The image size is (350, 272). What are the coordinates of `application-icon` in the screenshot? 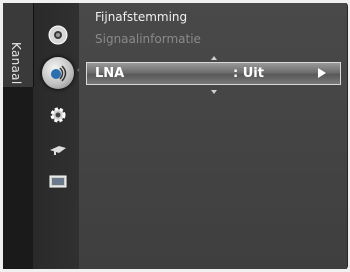 It's located at (58, 181).